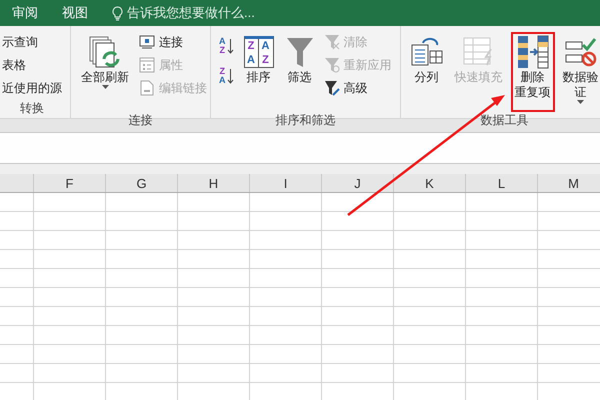 The height and width of the screenshot is (400, 600). What do you see at coordinates (259, 72) in the screenshot?
I see `ribbon-button: Z A A Z 排序` at bounding box center [259, 72].